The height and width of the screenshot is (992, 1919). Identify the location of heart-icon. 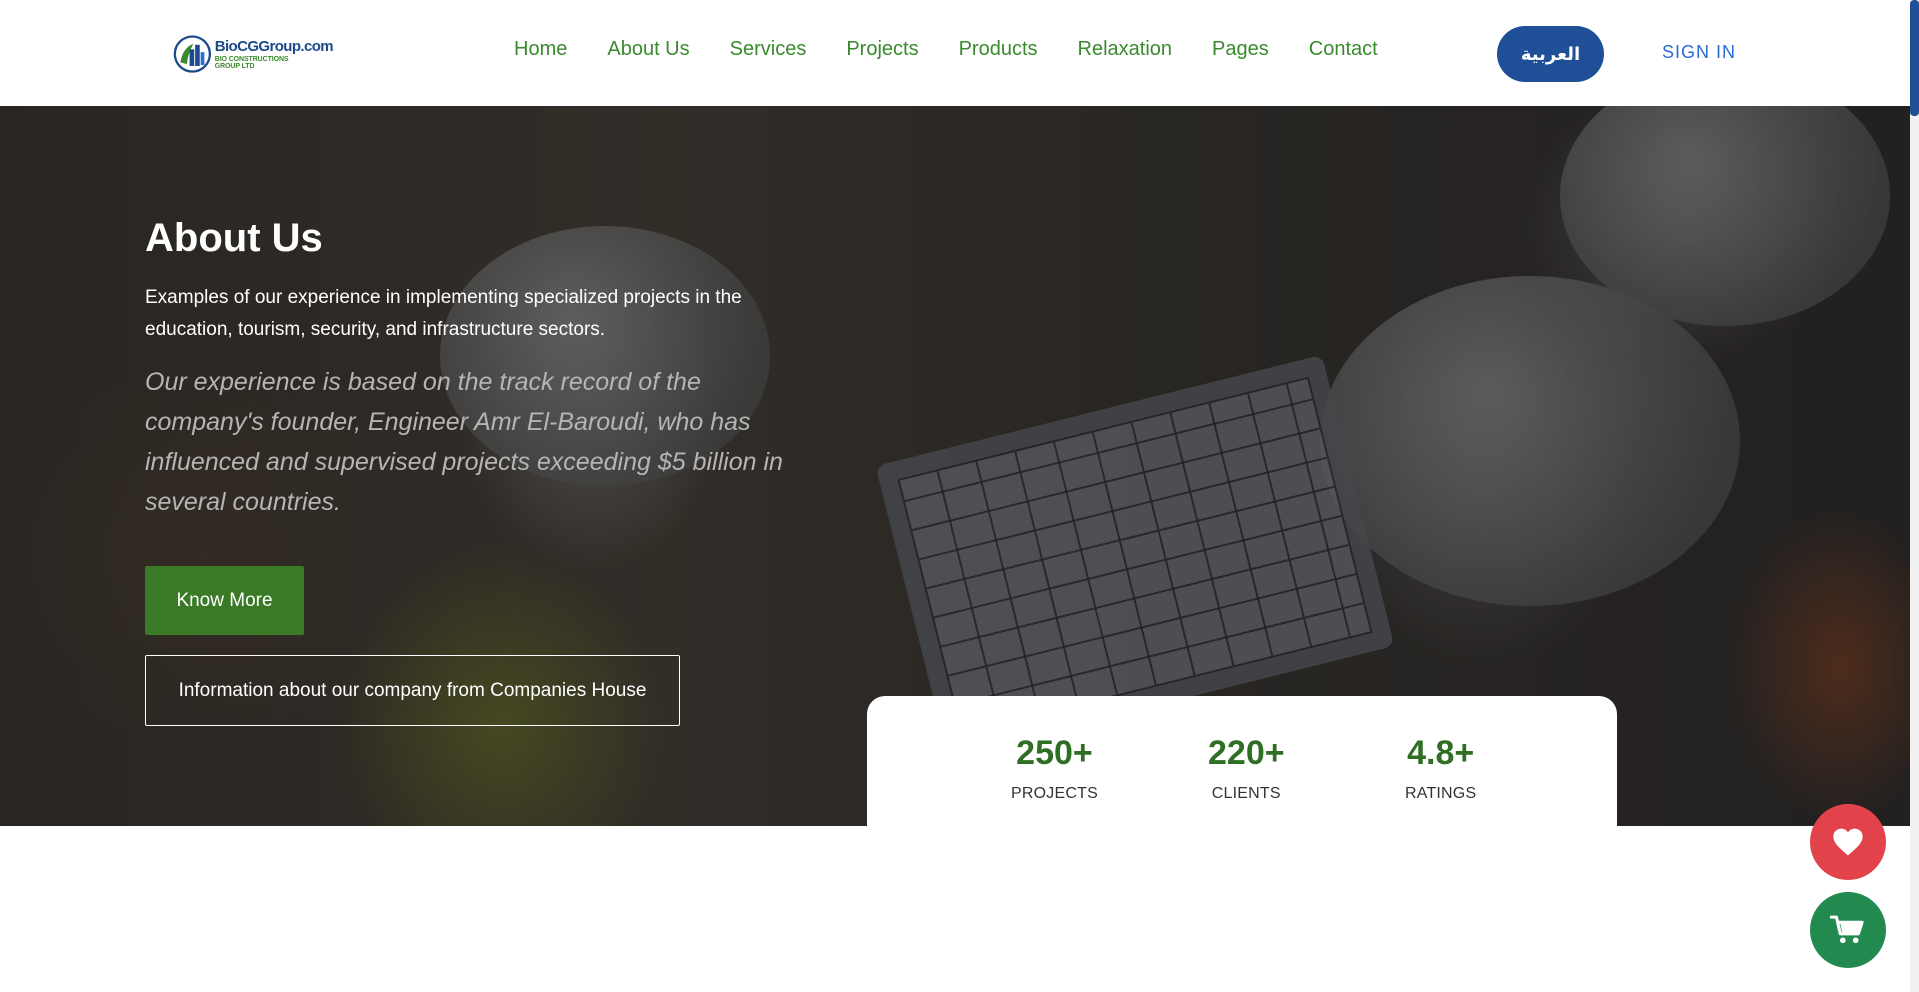
(1848, 842).